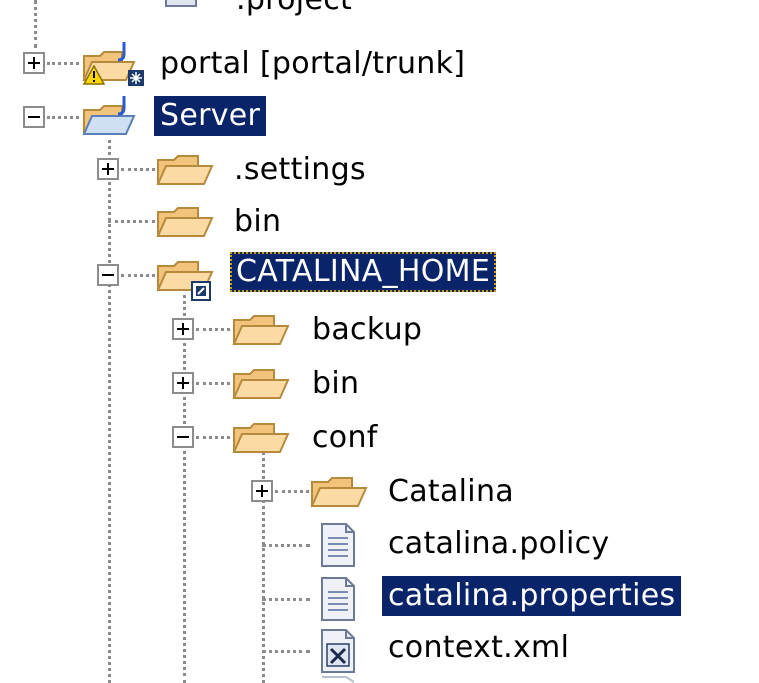 The height and width of the screenshot is (683, 759). I want to click on tree-item-label-portal: portal [portal/trunk], so click(312, 64).